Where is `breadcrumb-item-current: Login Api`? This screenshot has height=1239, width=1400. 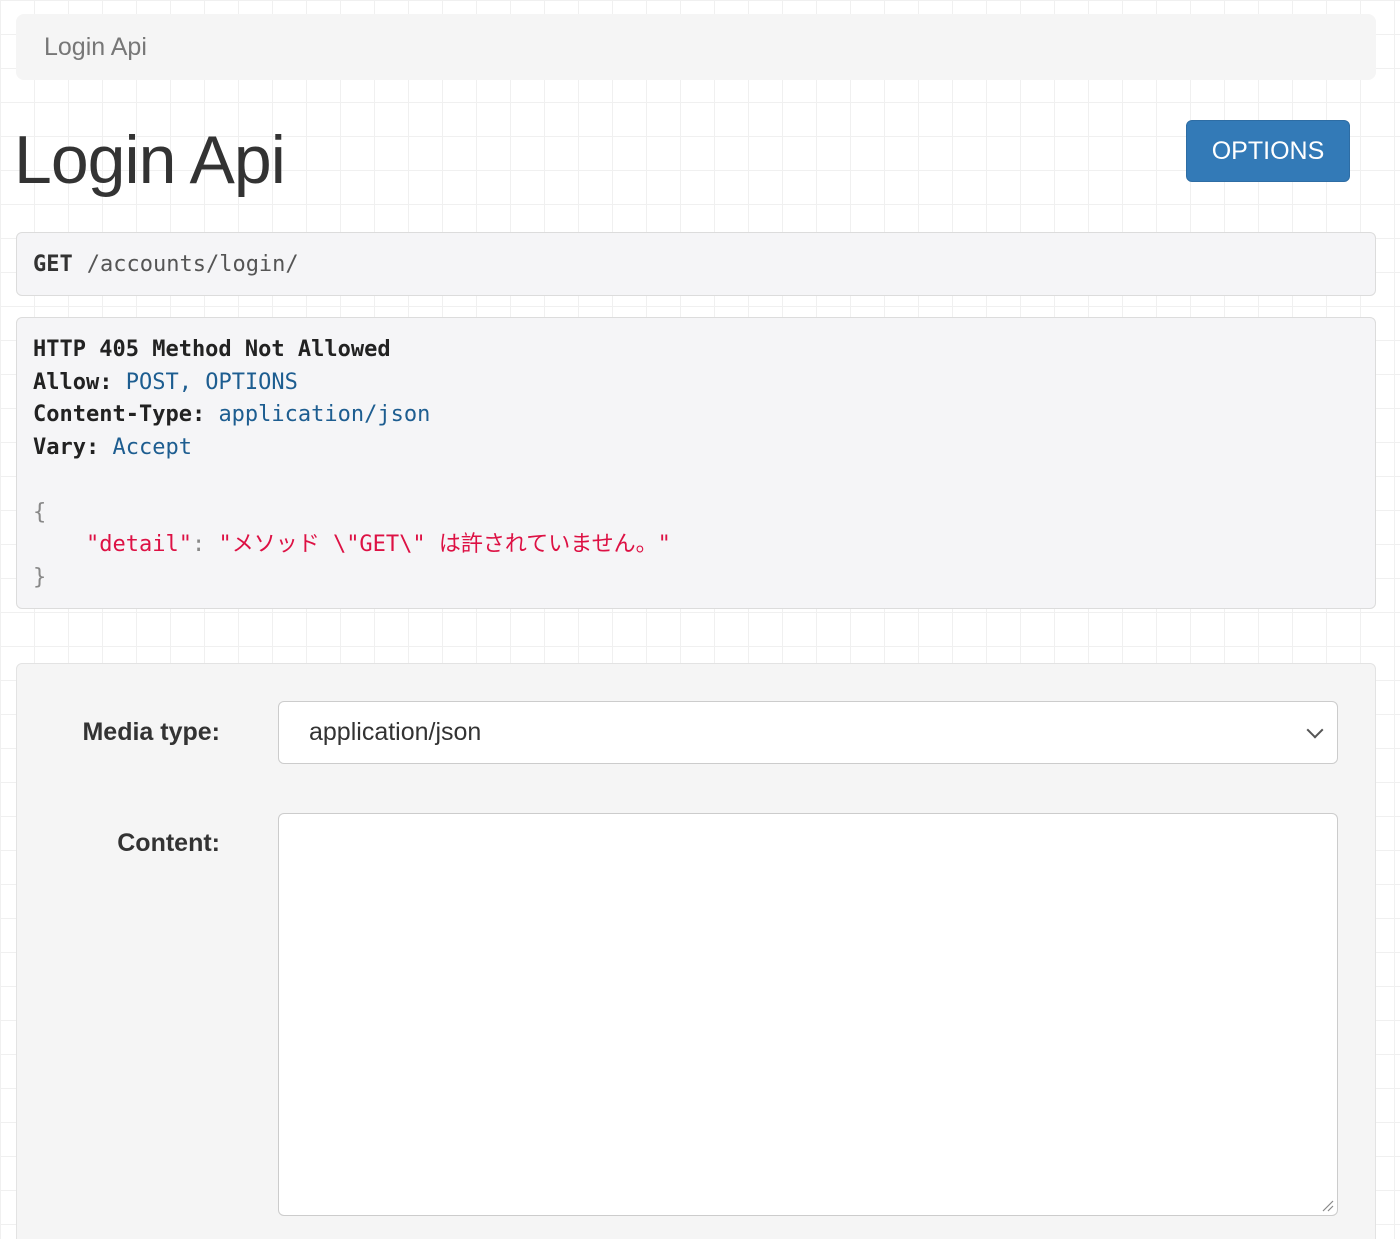
breadcrumb-item-current: Login Api is located at coordinates (95, 47).